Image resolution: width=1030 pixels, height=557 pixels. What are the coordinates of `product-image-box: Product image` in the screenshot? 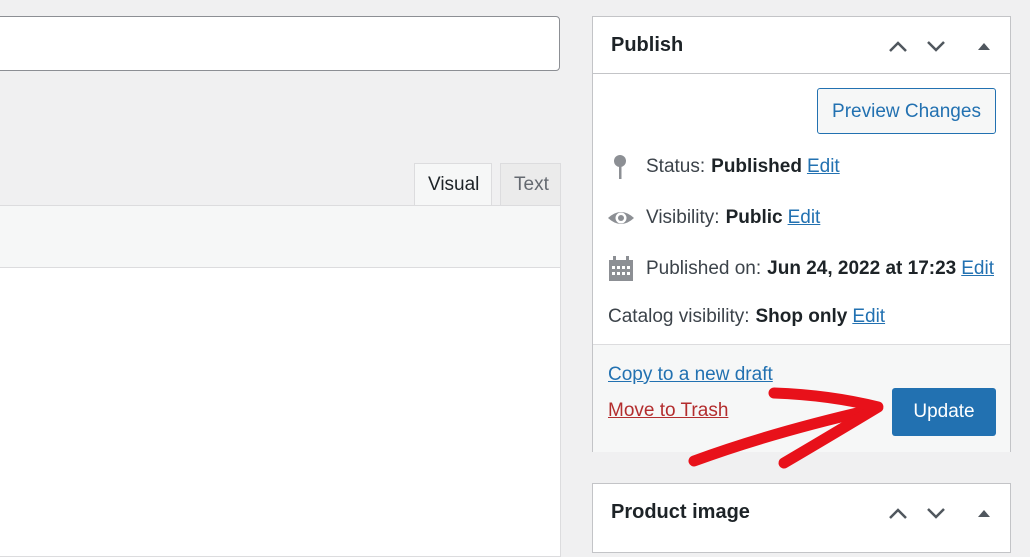 It's located at (801, 518).